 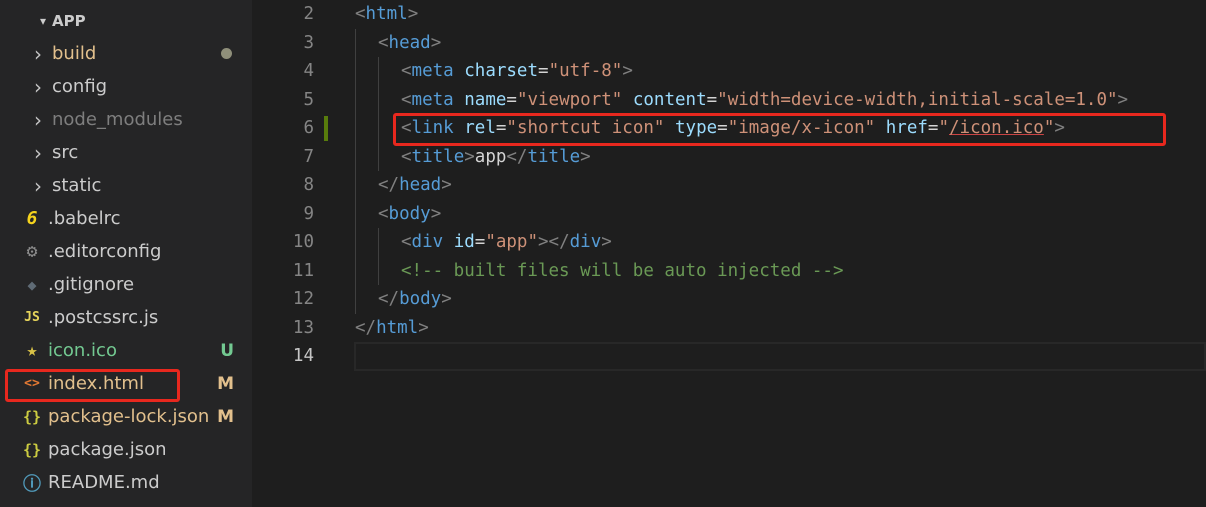 I want to click on modified-gutter-marker, so click(x=326, y=128).